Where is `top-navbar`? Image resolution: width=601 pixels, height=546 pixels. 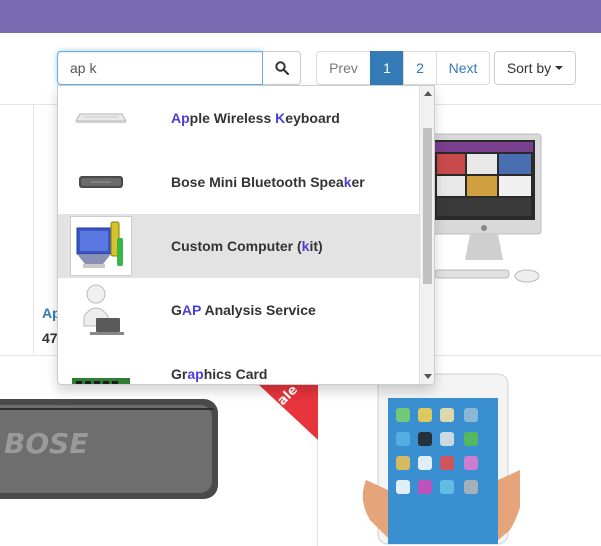 top-navbar is located at coordinates (300, 16).